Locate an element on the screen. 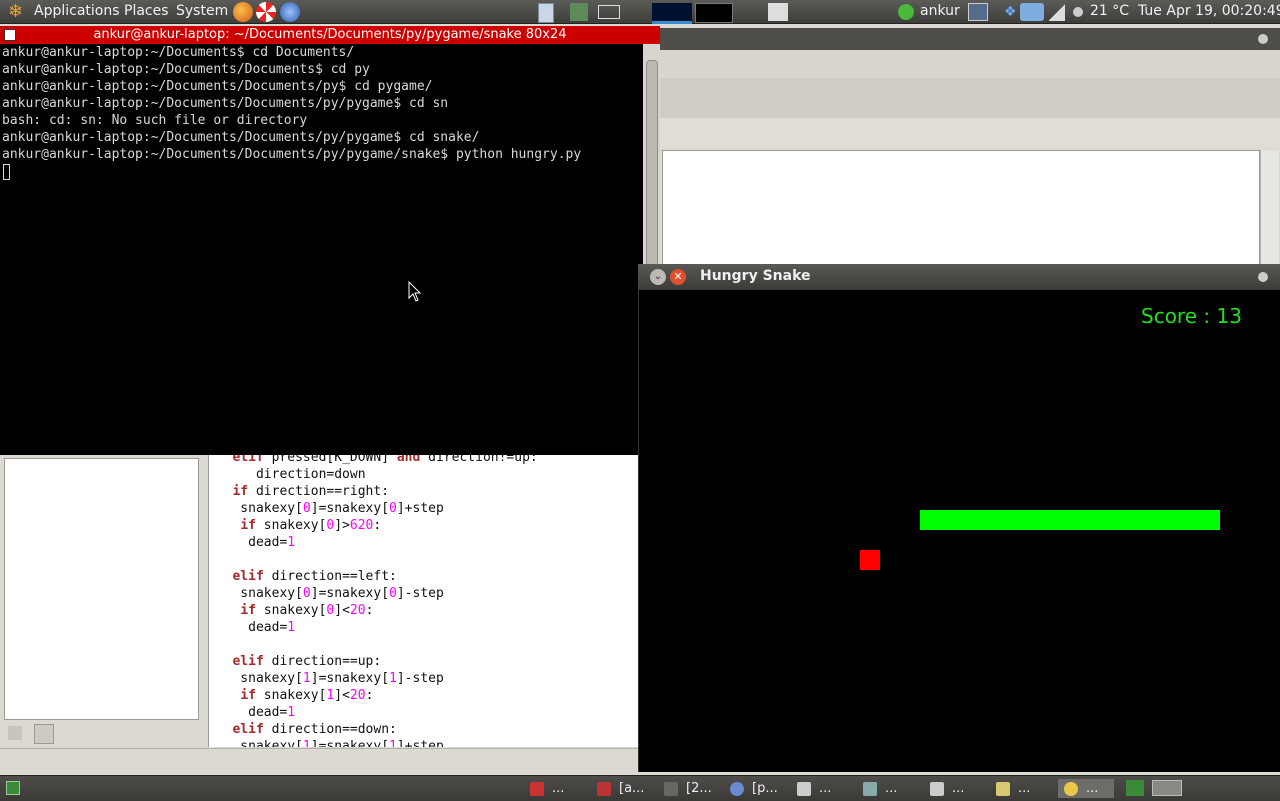 The image size is (1280, 801). score-label: Score : 13 is located at coordinates (1191, 316).